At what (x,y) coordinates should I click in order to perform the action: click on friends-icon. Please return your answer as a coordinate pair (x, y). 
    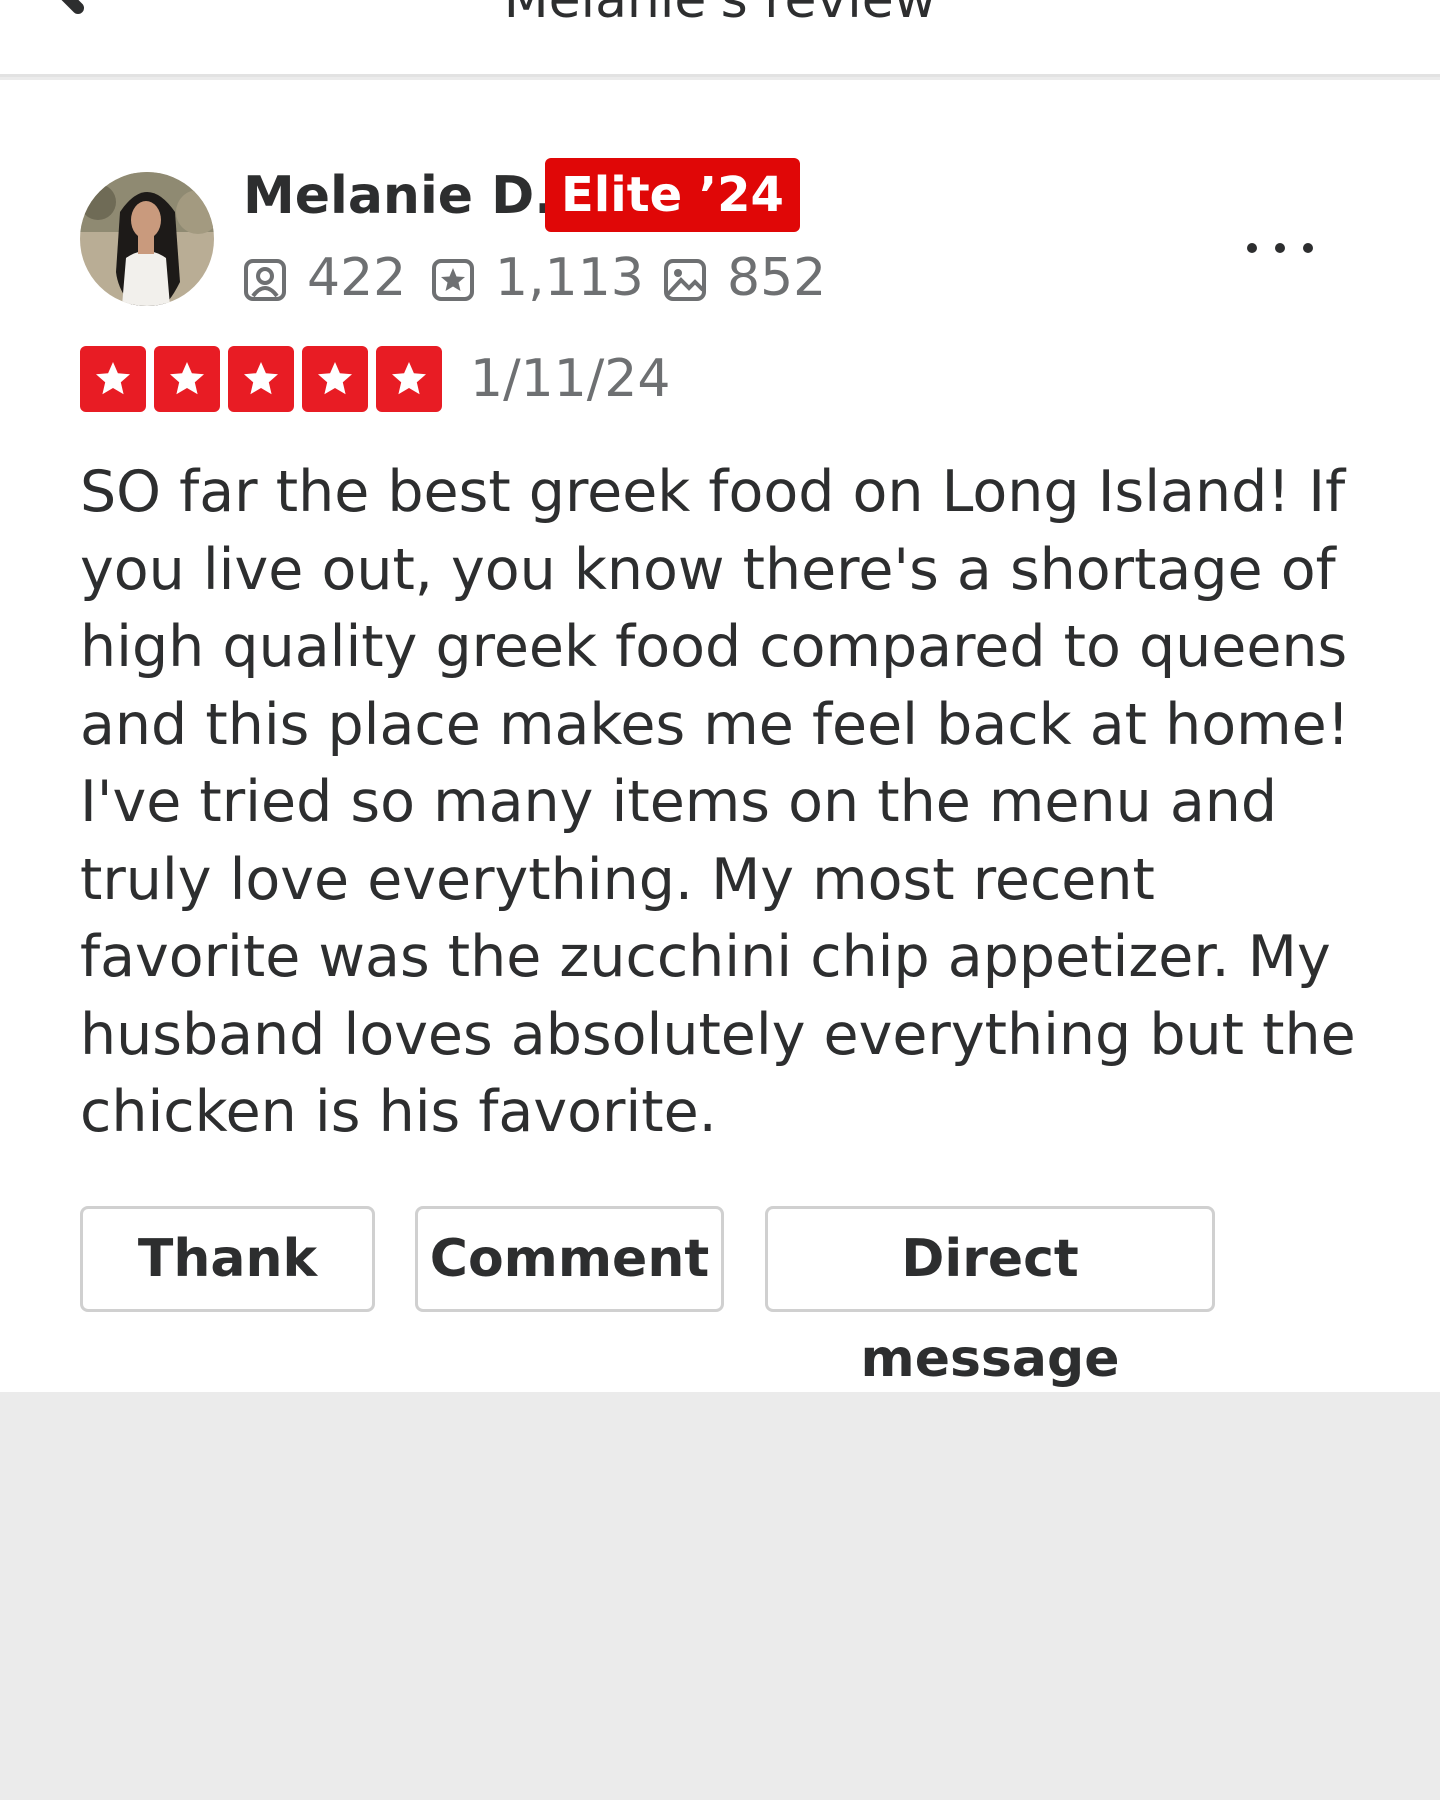
    Looking at the image, I should click on (265, 280).